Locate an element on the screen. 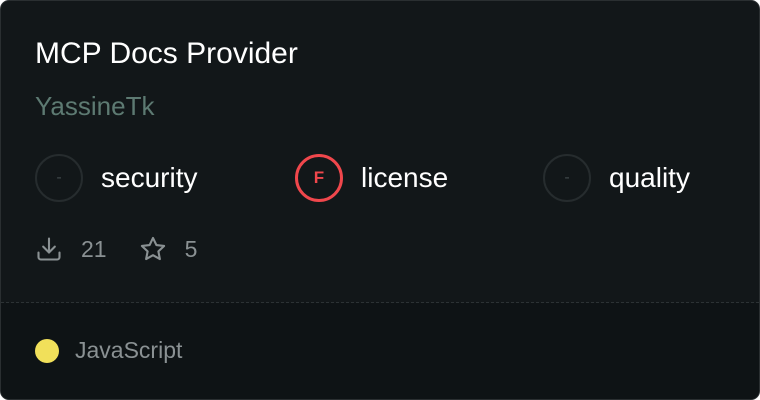 Image resolution: width=760 pixels, height=400 pixels. license-label: license is located at coordinates (405, 177).